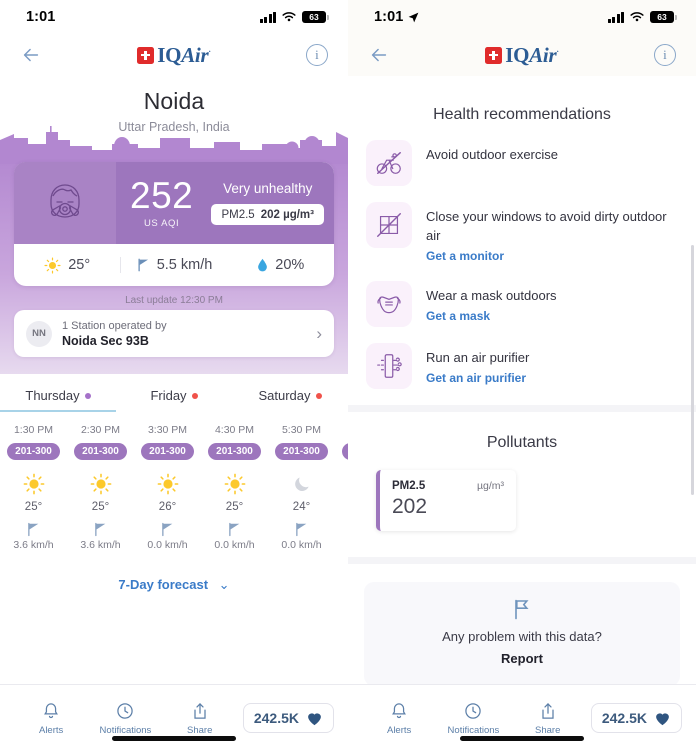 The width and height of the screenshot is (696, 750). Describe the element at coordinates (389, 163) in the screenshot. I see `no-cycling-icon` at that location.